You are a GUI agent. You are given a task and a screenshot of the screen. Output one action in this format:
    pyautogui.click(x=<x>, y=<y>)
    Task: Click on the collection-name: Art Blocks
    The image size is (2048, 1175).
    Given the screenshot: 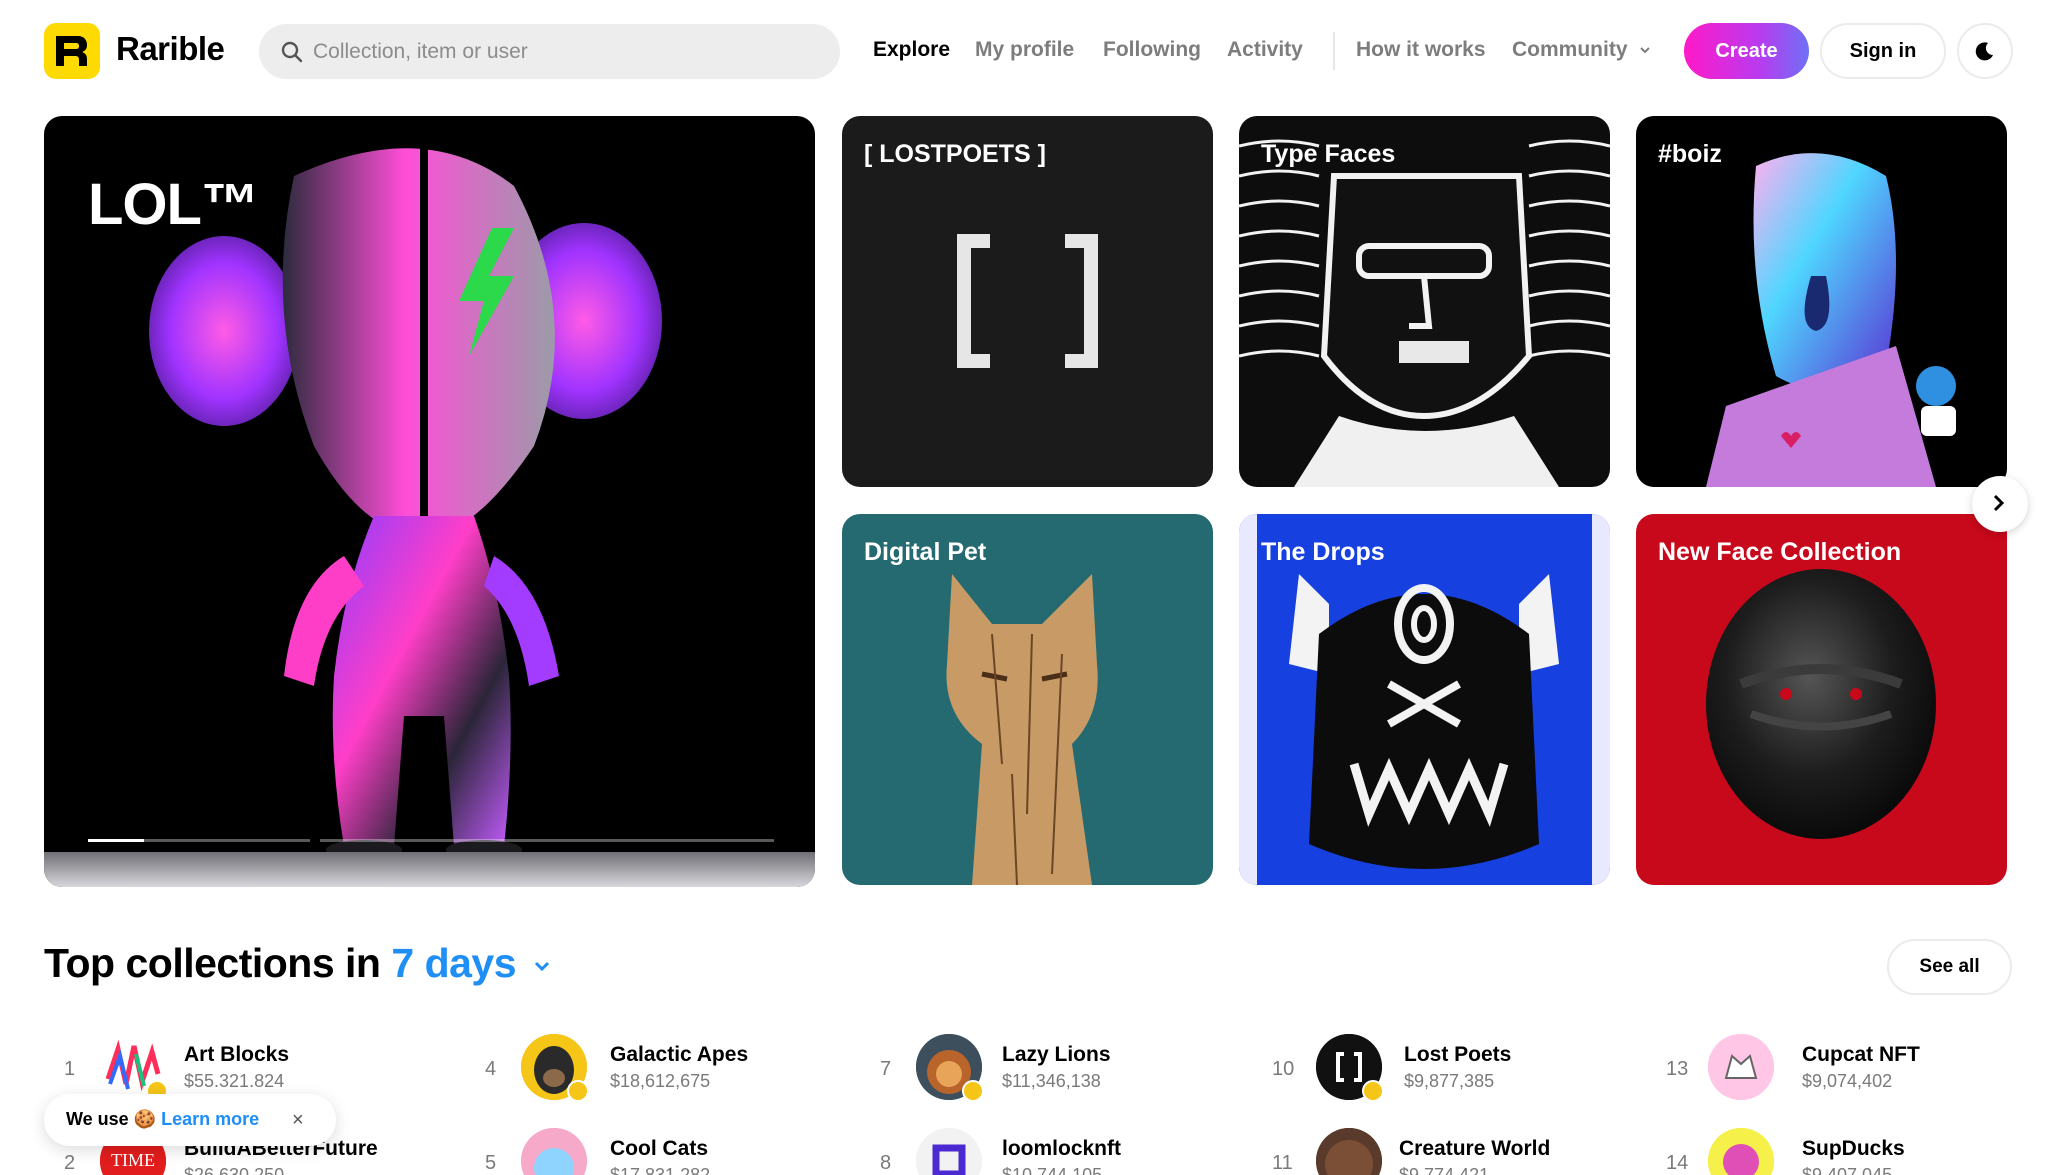 What is the action you would take?
    pyautogui.click(x=237, y=1054)
    